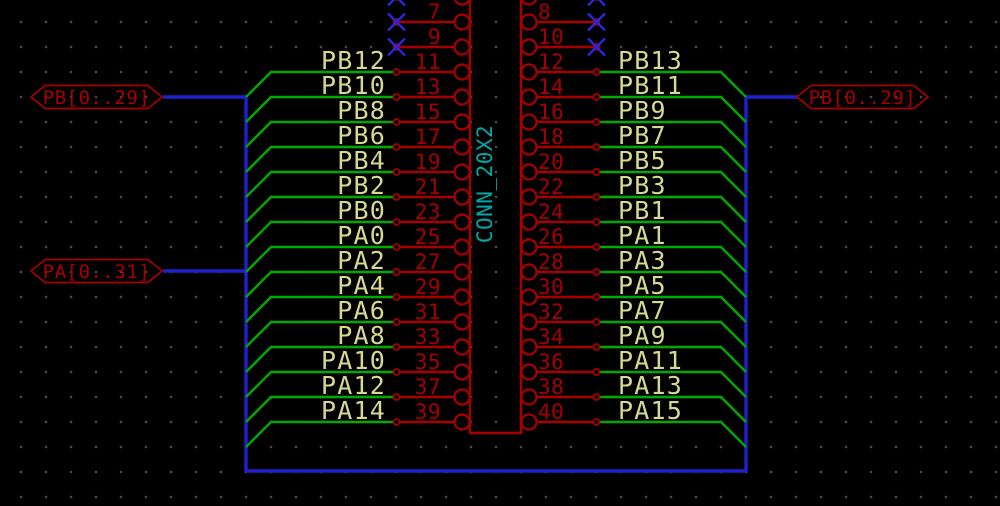  Describe the element at coordinates (551, 312) in the screenshot. I see `pin-number: 32` at that location.